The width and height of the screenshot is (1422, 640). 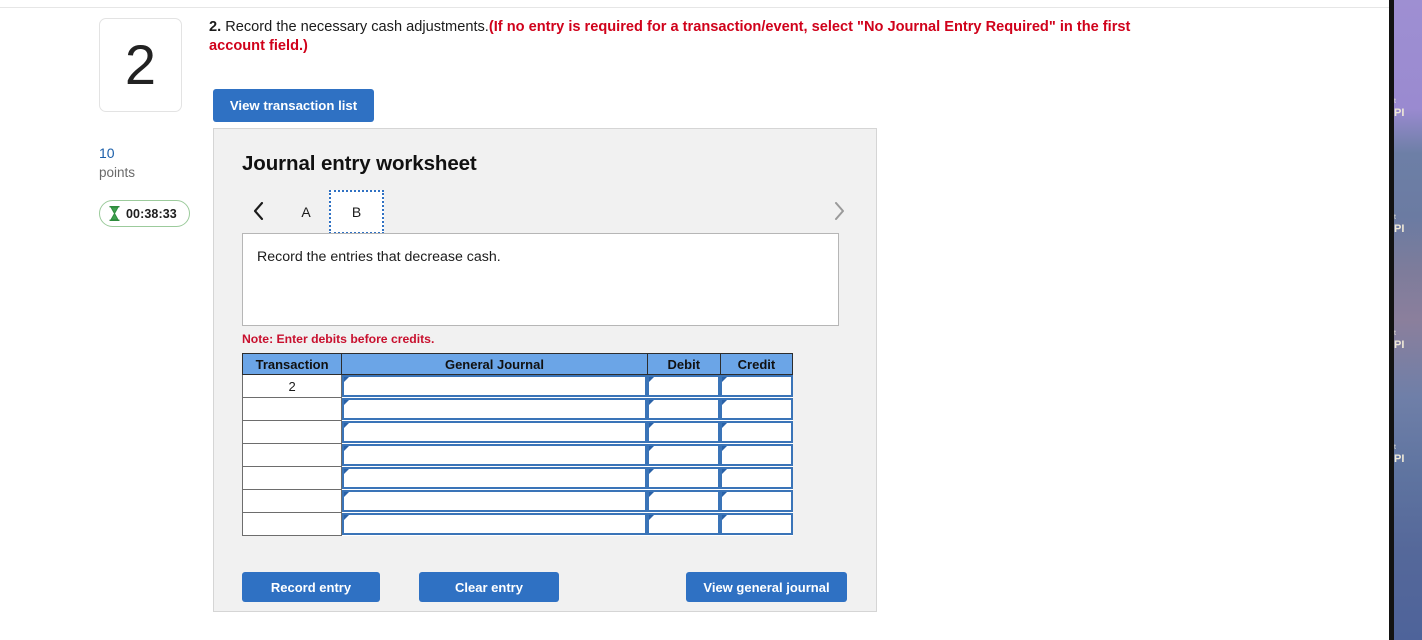 I want to click on column-header-transaction: Transaction, so click(x=292, y=364).